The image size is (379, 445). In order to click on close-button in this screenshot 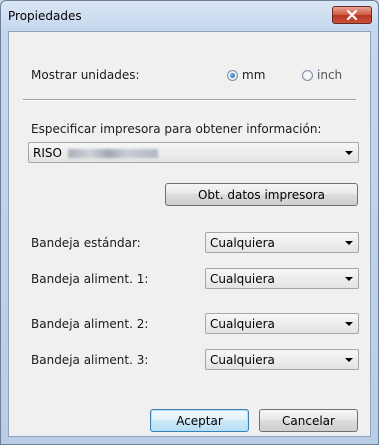, I will do `click(352, 15)`.